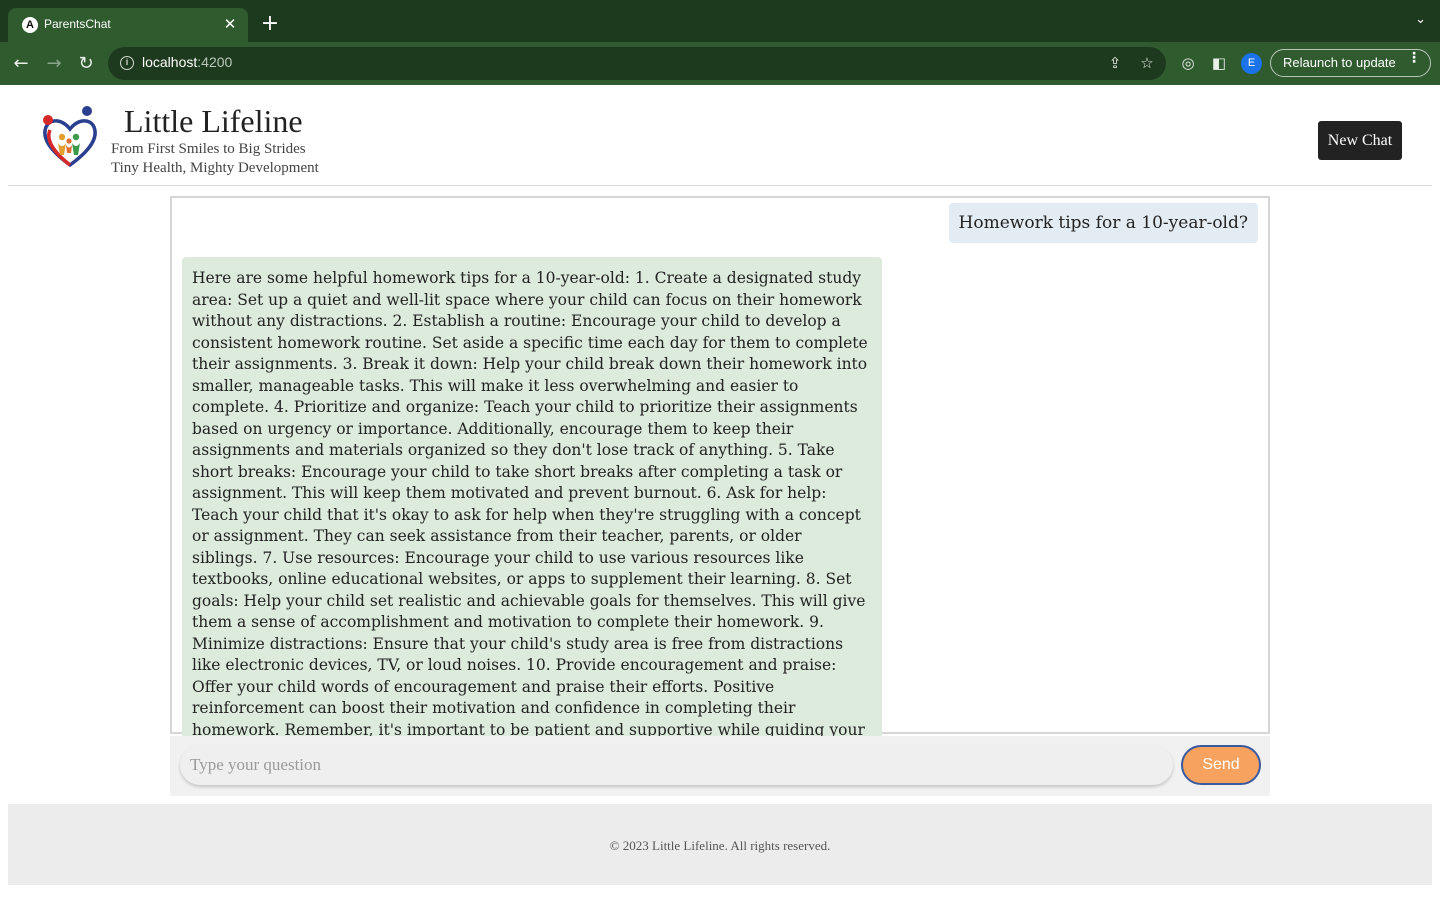  I want to click on brand-title: Little Lifeline, so click(213, 121).